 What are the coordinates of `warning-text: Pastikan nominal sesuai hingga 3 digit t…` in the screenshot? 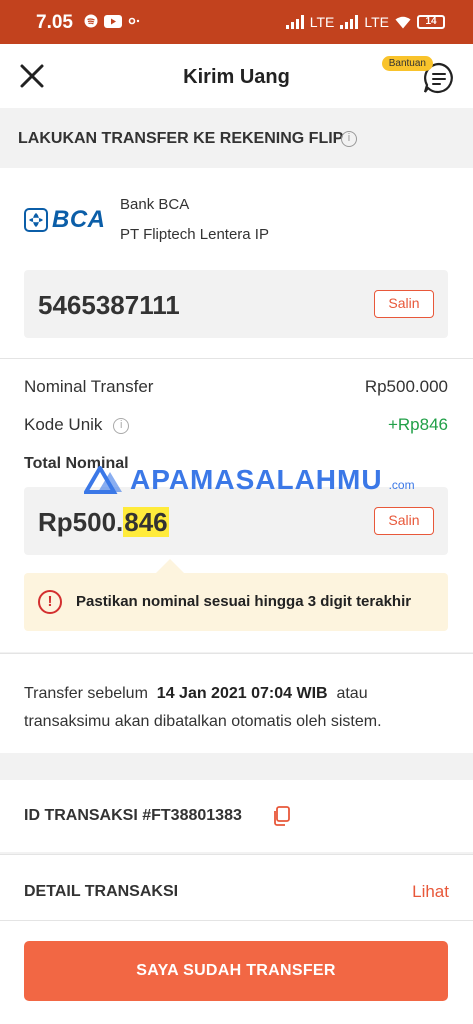 It's located at (244, 601).